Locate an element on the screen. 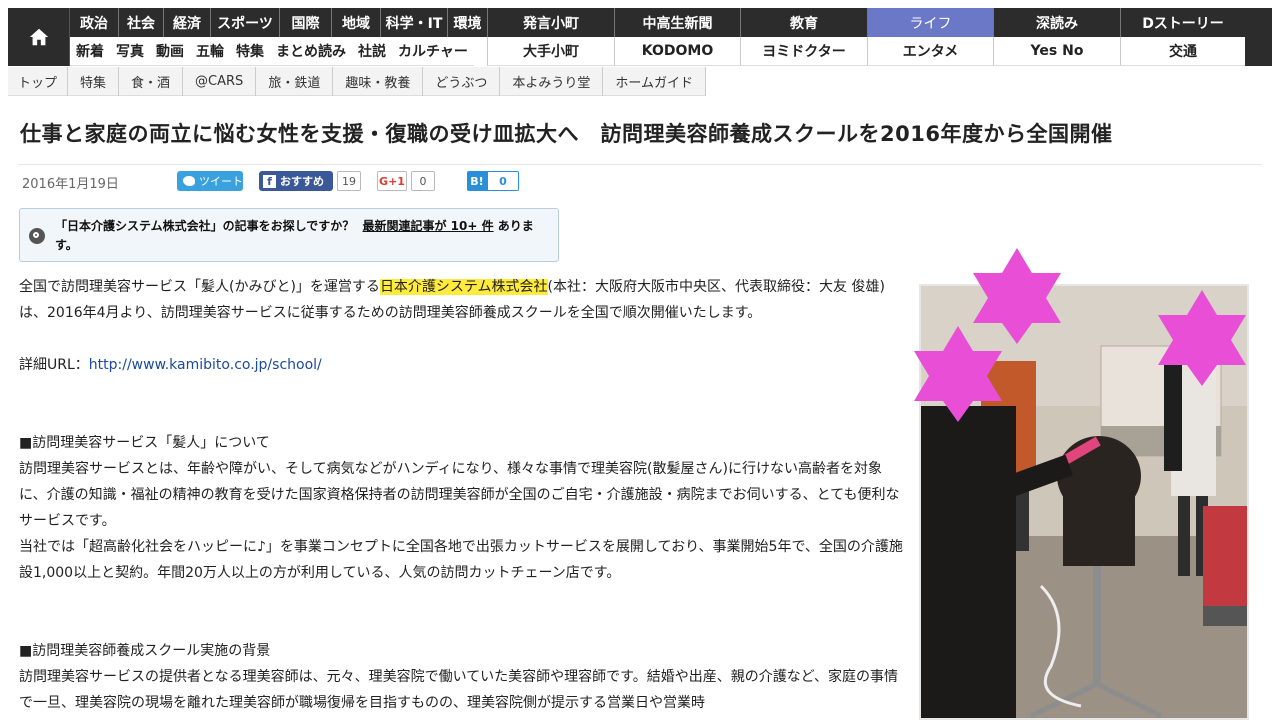 This screenshot has height=720, width=1280. nav-section-otemachi-komachi: 大手小町 is located at coordinates (551, 51).